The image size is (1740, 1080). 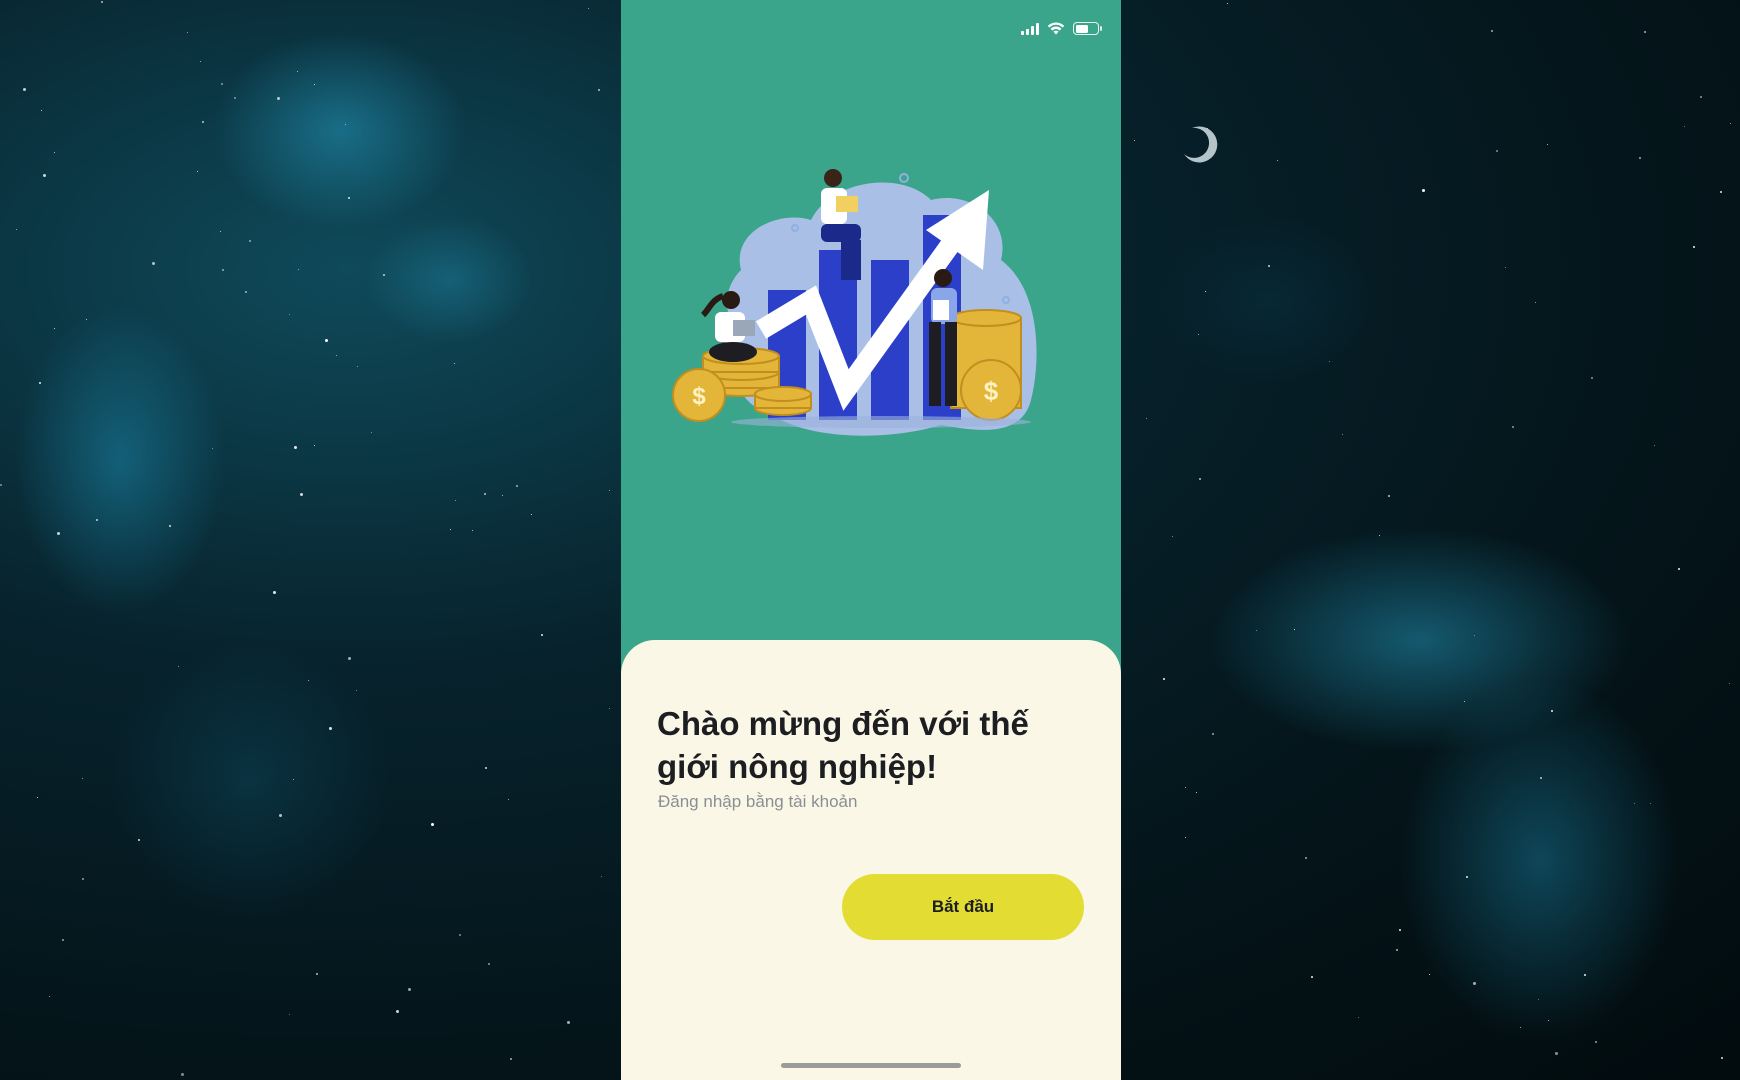 What do you see at coordinates (1030, 28) in the screenshot?
I see `cellular-signal-icon` at bounding box center [1030, 28].